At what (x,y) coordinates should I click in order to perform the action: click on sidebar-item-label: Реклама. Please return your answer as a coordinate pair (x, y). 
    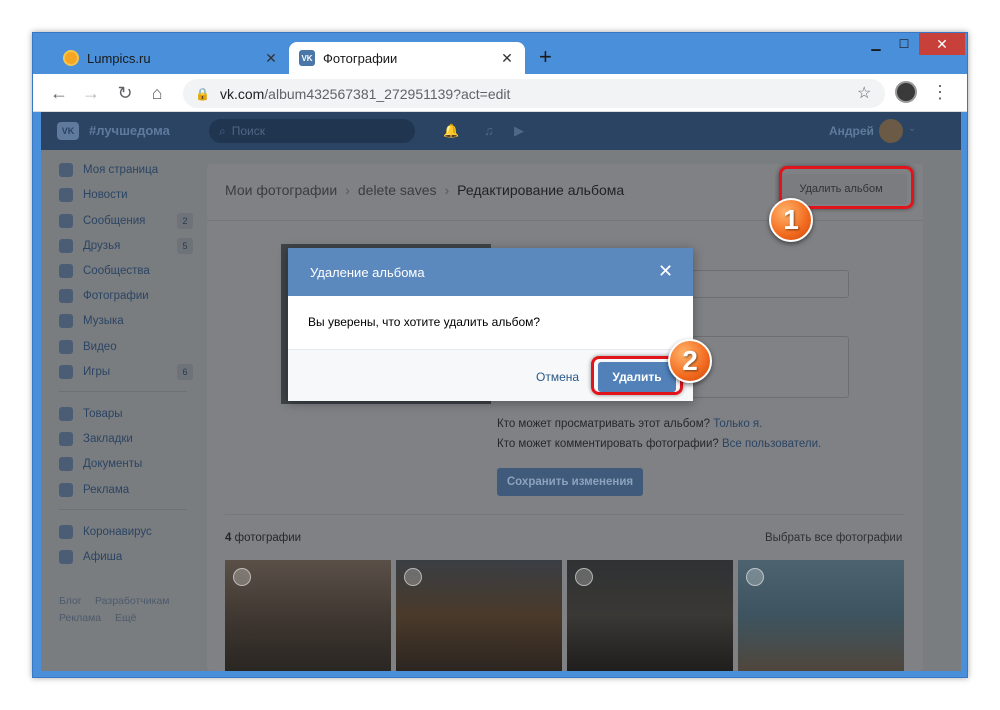
    Looking at the image, I should click on (106, 490).